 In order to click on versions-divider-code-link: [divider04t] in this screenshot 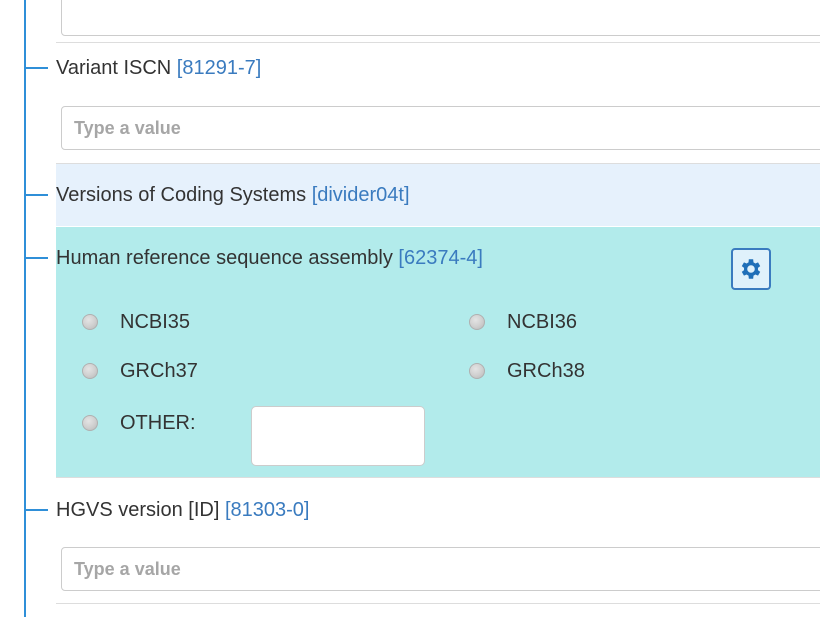, I will do `click(361, 195)`.